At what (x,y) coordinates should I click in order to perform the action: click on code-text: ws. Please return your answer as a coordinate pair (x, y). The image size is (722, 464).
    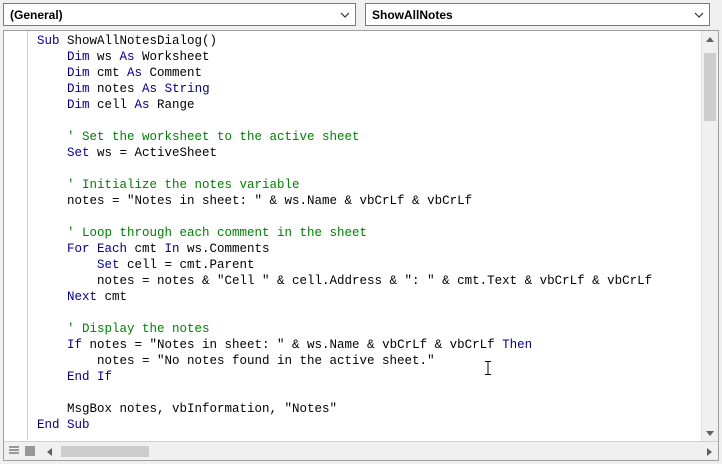
    Looking at the image, I should click on (104, 57).